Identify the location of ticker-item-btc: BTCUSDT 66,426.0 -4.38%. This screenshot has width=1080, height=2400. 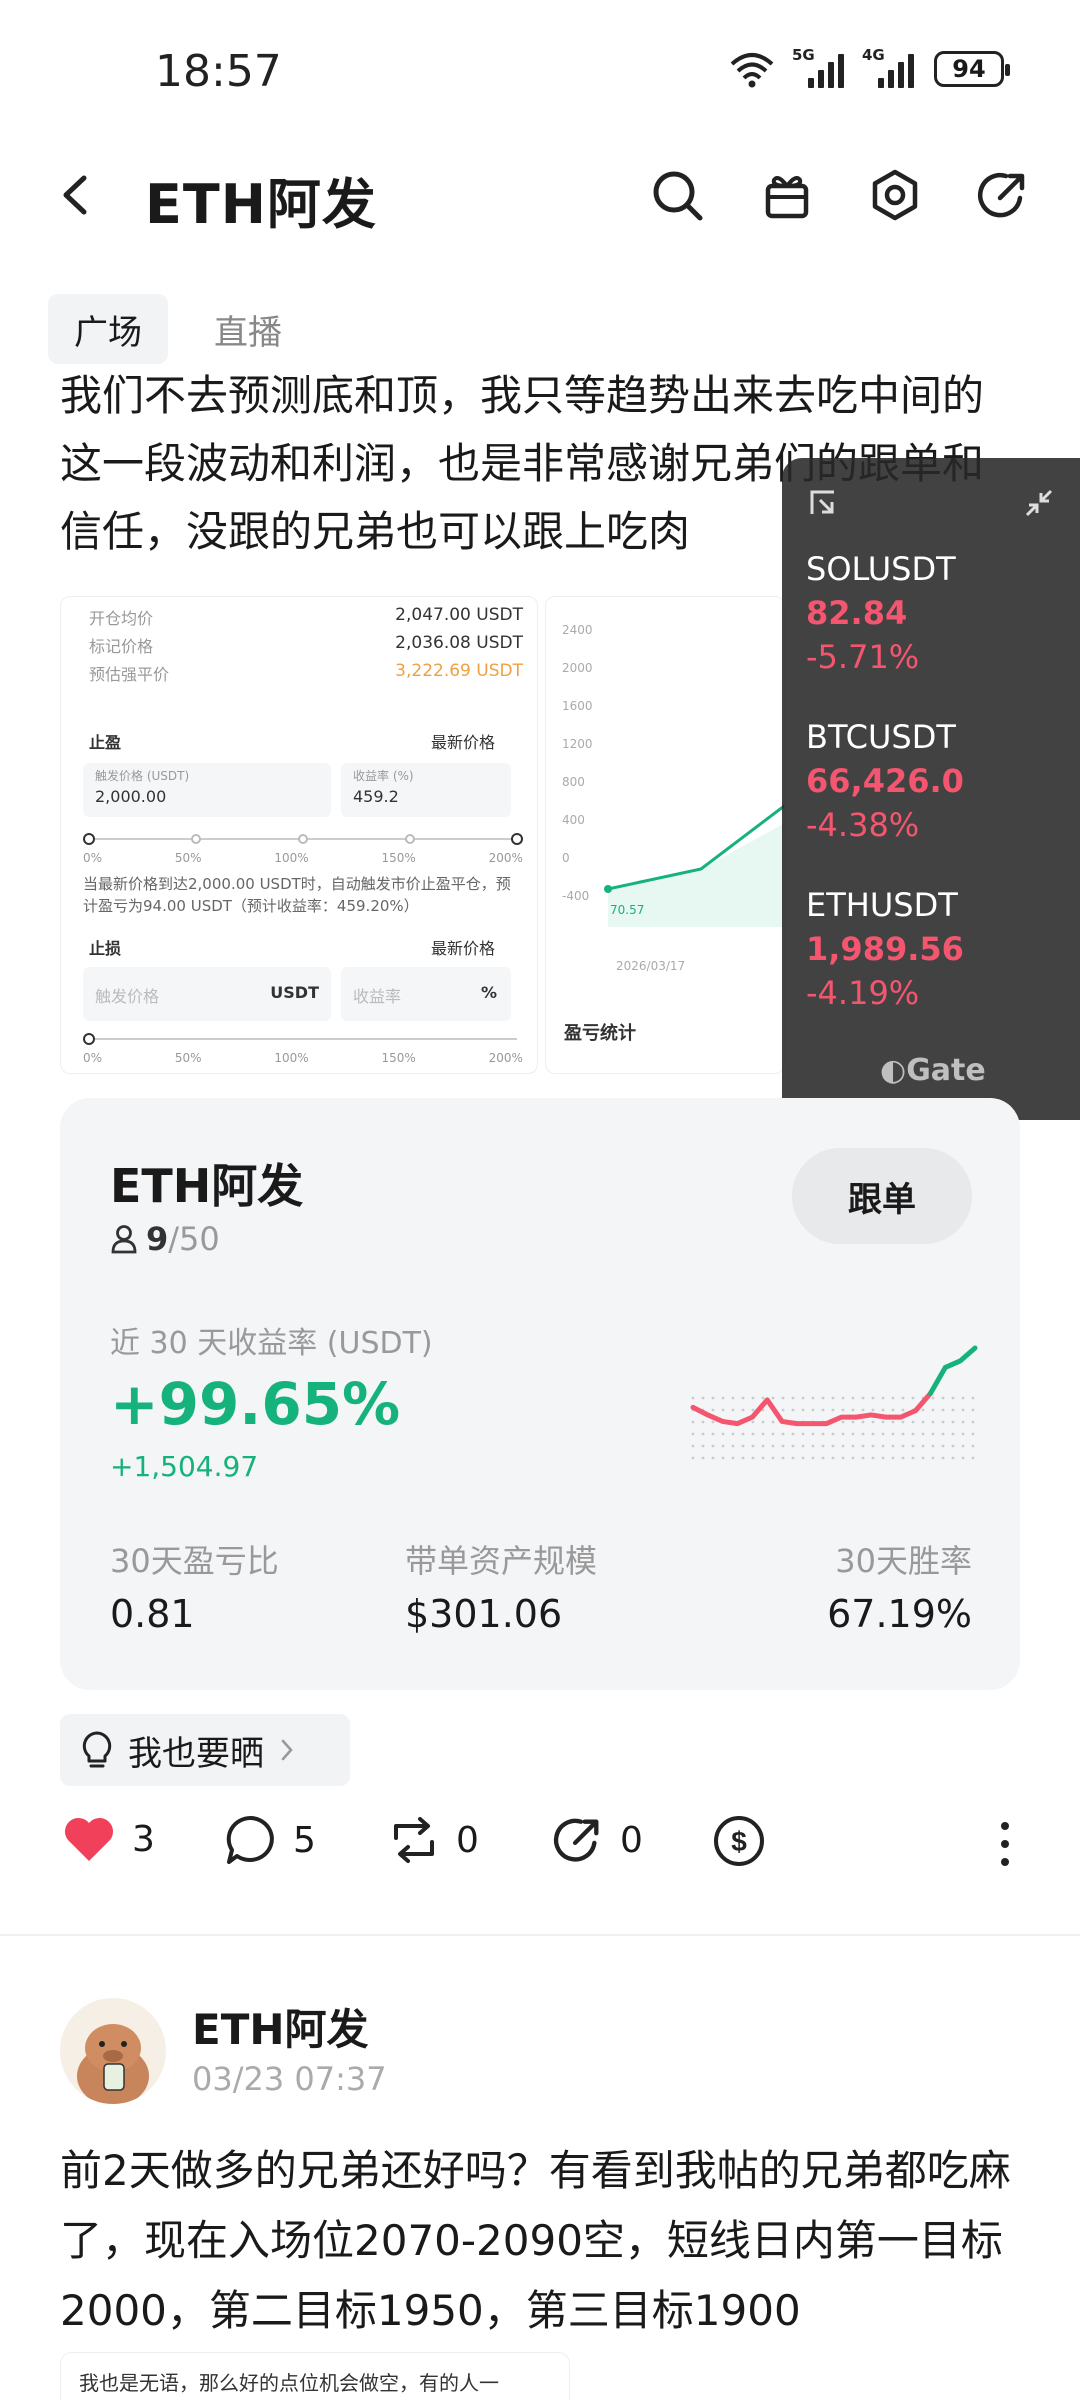
(885, 781).